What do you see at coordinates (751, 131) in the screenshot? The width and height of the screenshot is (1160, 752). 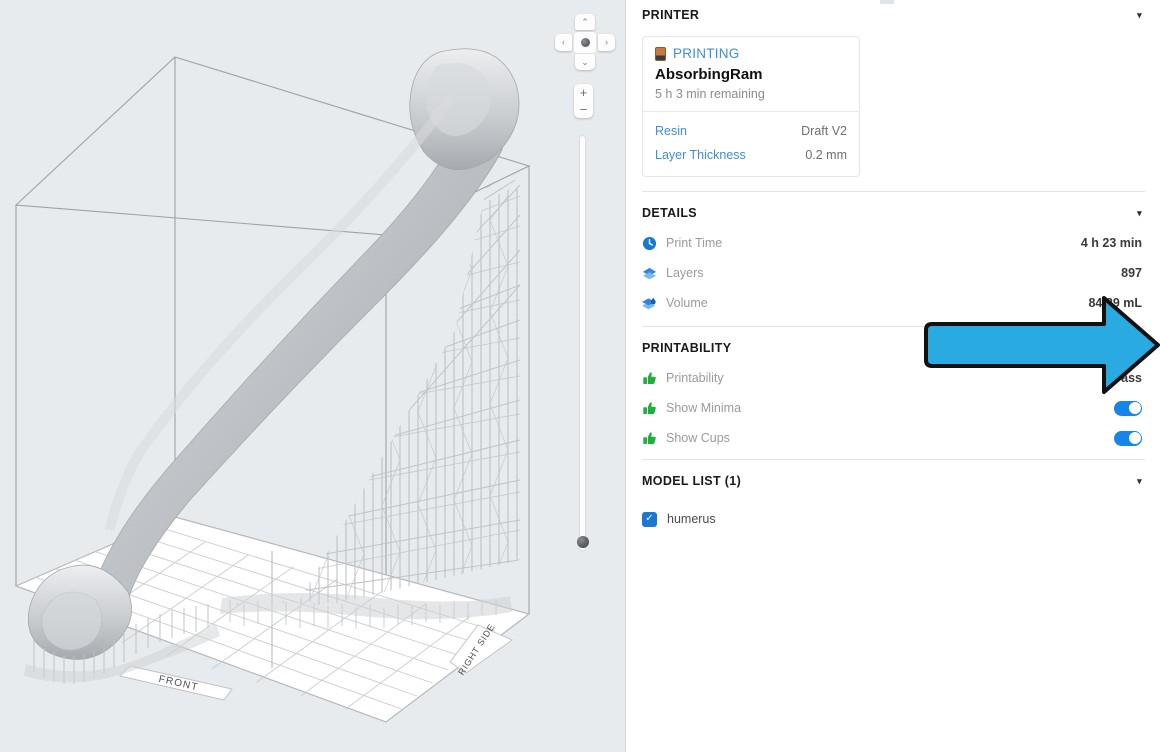 I see `resin-row: Resin Draft V2` at bounding box center [751, 131].